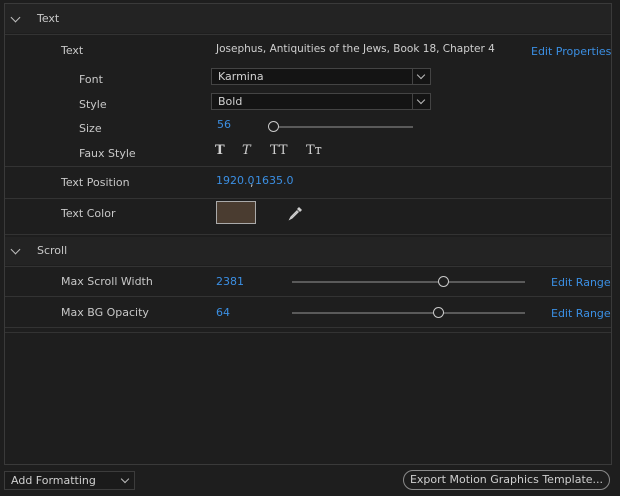 This screenshot has height=496, width=620. Describe the element at coordinates (52, 250) in the screenshot. I see `scroll-section-title: Scroll` at that location.